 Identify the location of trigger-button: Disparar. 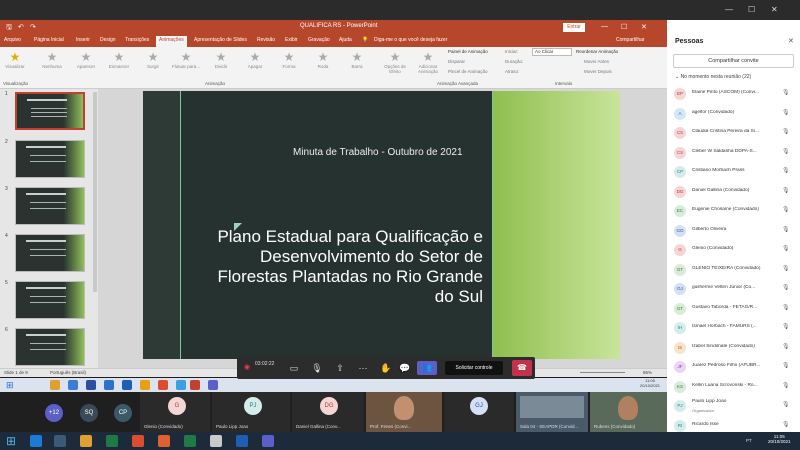
(456, 61).